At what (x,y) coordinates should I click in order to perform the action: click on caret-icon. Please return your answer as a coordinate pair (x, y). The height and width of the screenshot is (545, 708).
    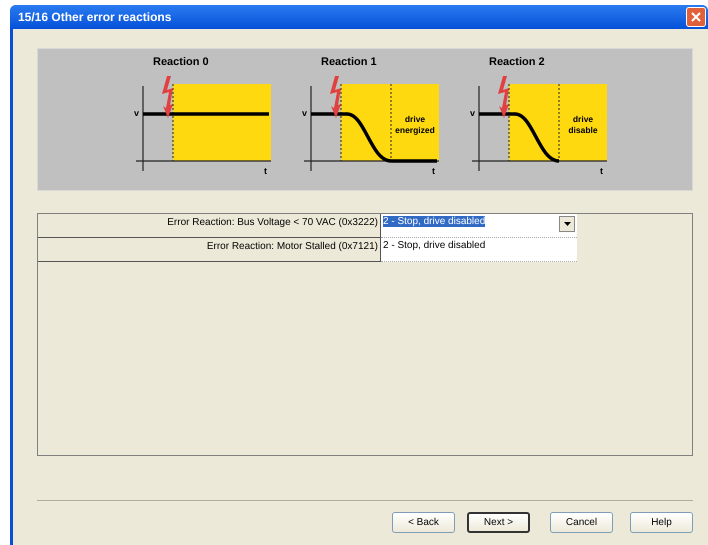
    Looking at the image, I should click on (567, 224).